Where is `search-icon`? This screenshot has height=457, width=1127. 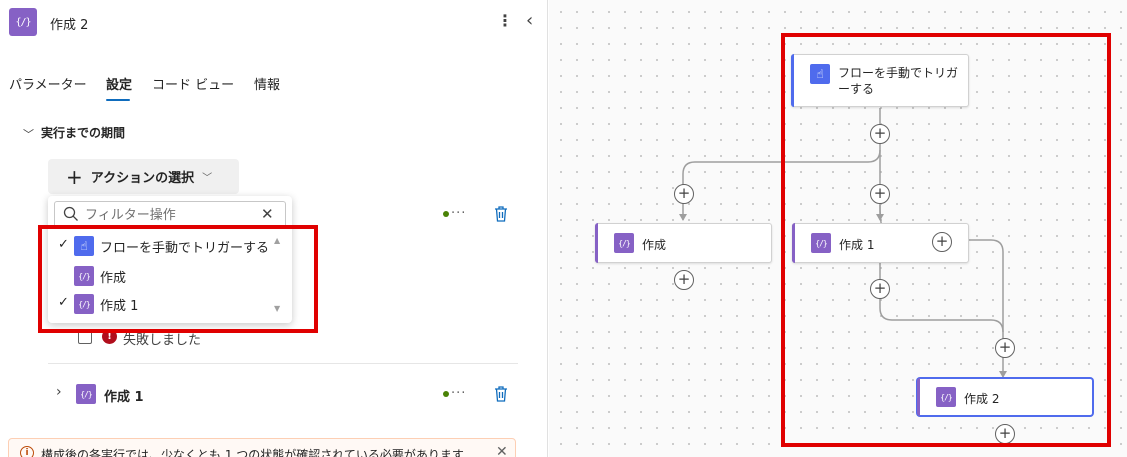 search-icon is located at coordinates (70, 213).